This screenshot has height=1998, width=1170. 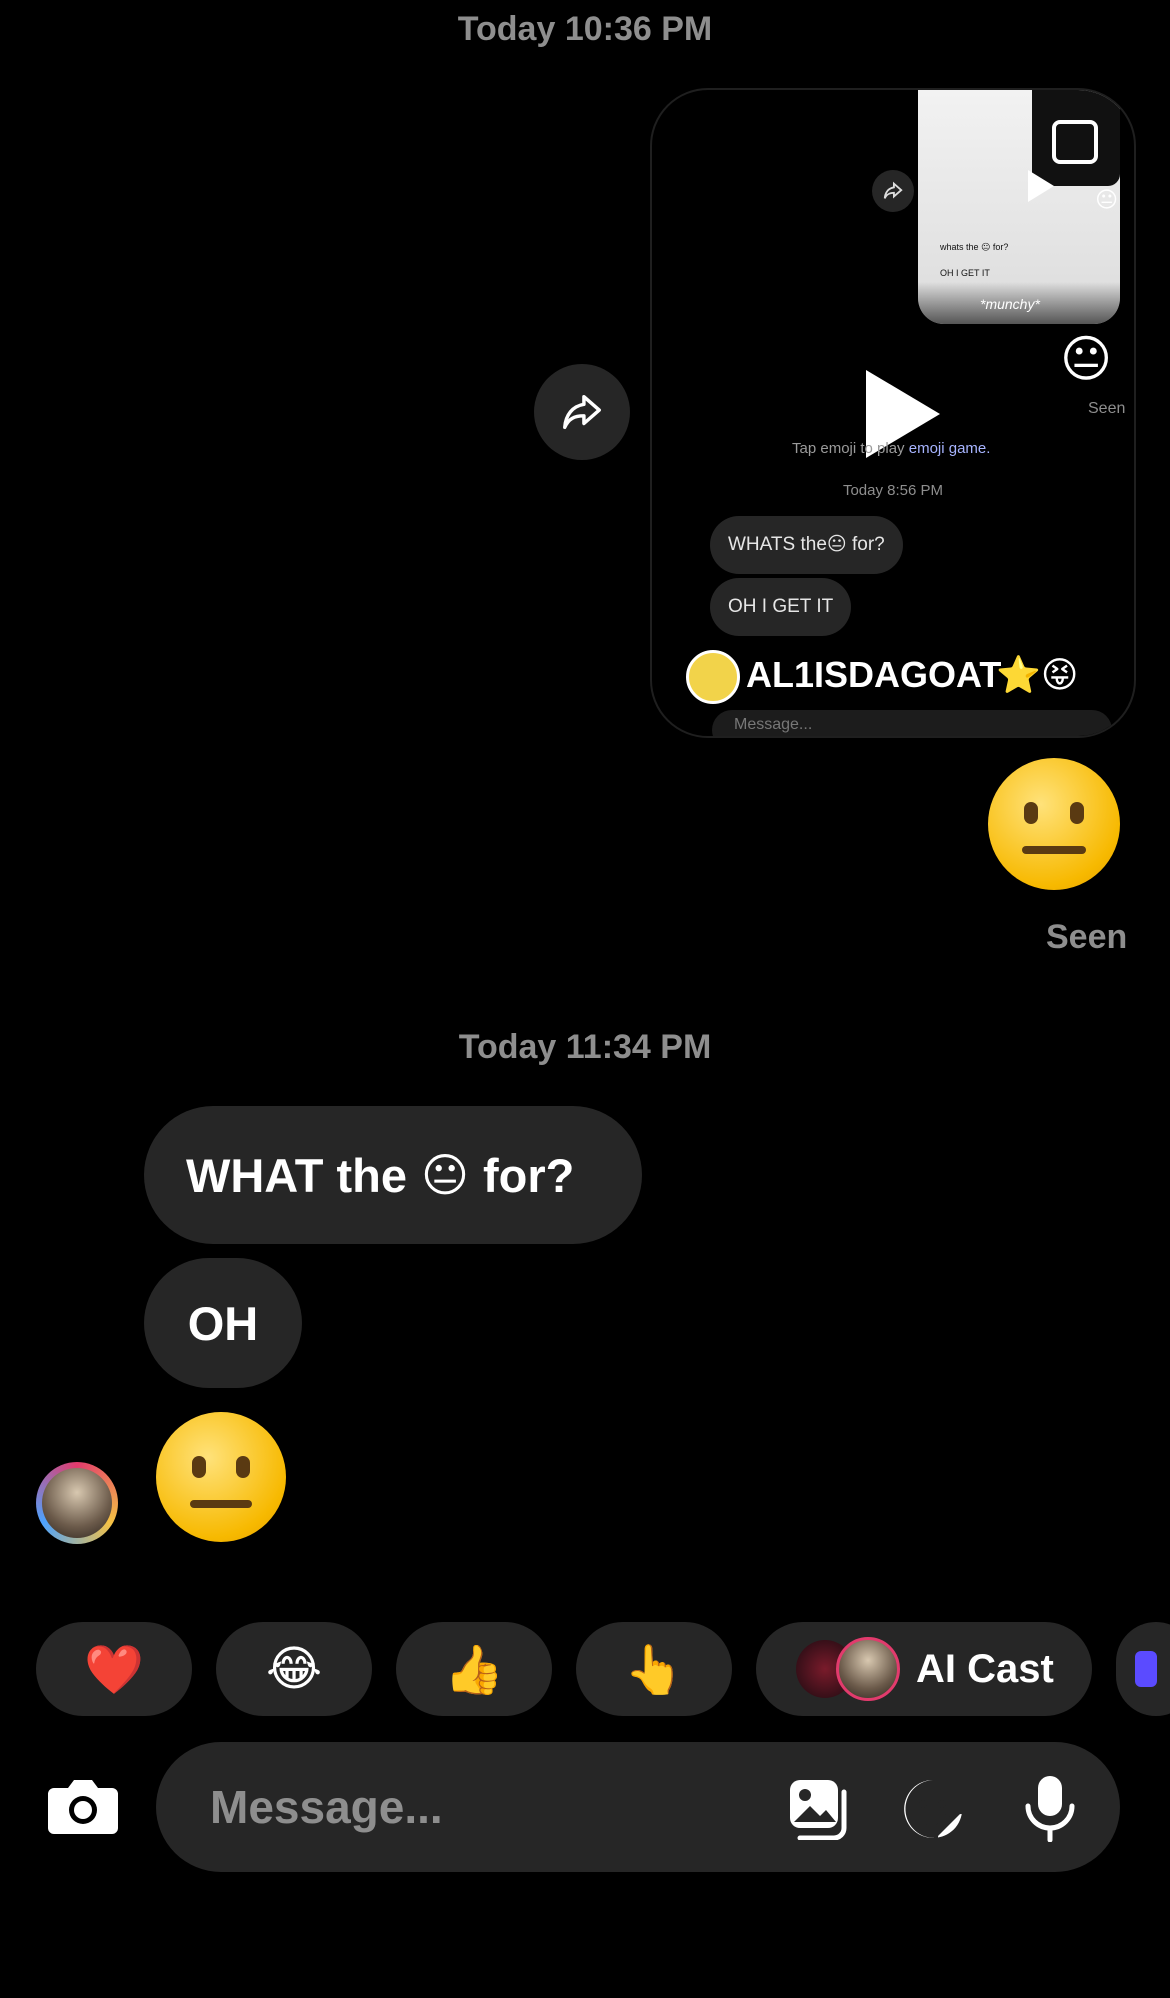 What do you see at coordinates (985, 1668) in the screenshot?
I see `ai-cast-label: AI Cast` at bounding box center [985, 1668].